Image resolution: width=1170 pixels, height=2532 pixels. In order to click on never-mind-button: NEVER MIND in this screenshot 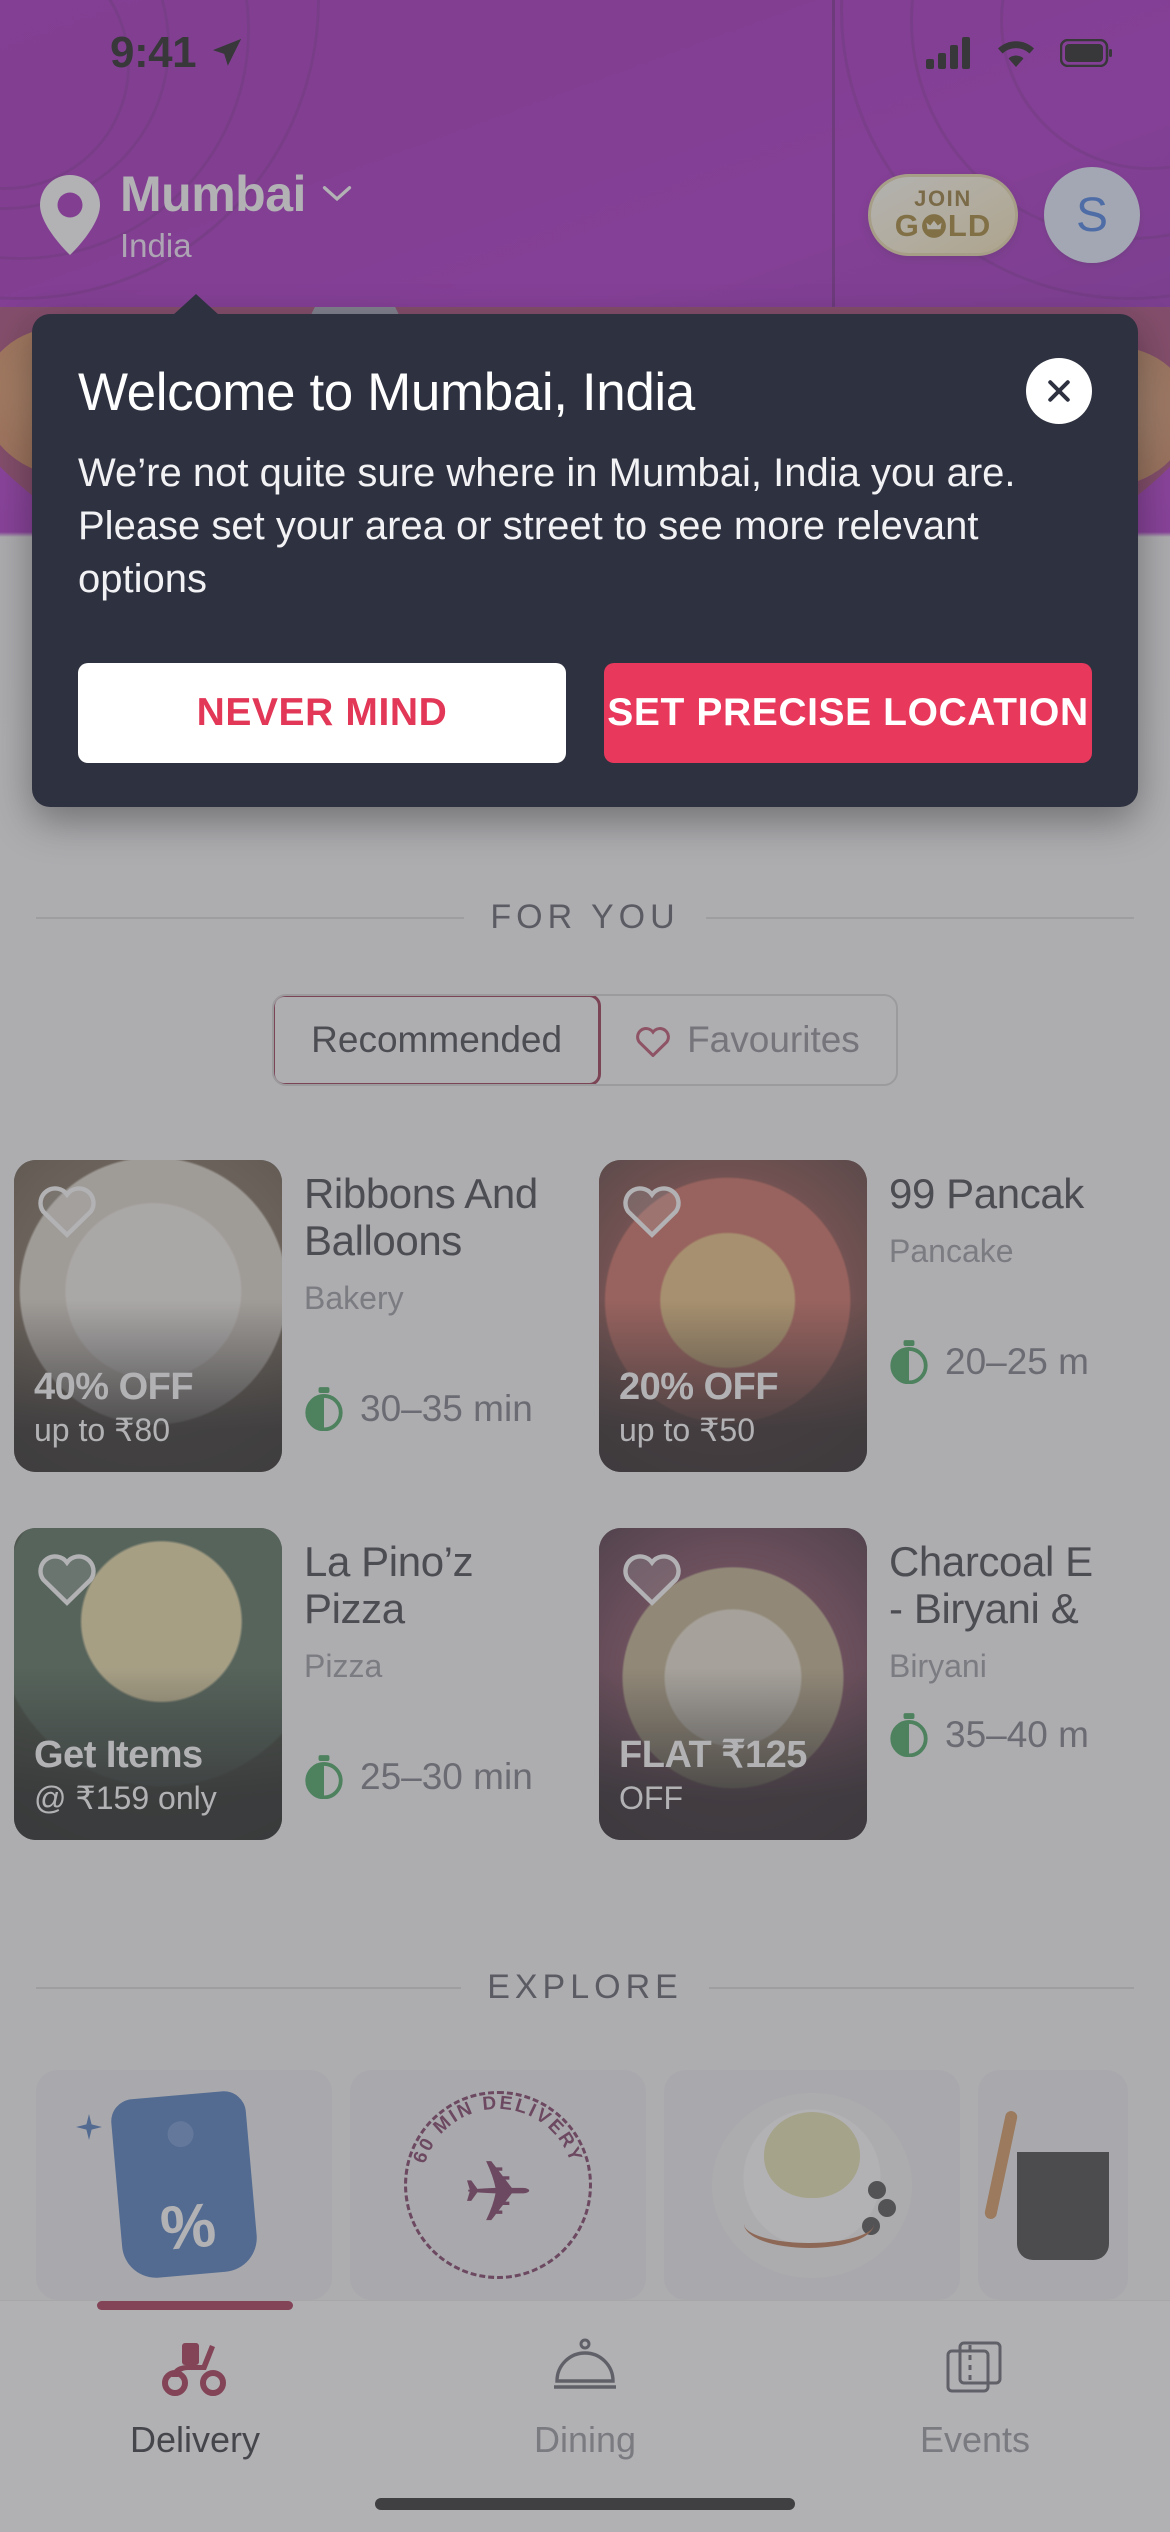, I will do `click(322, 712)`.